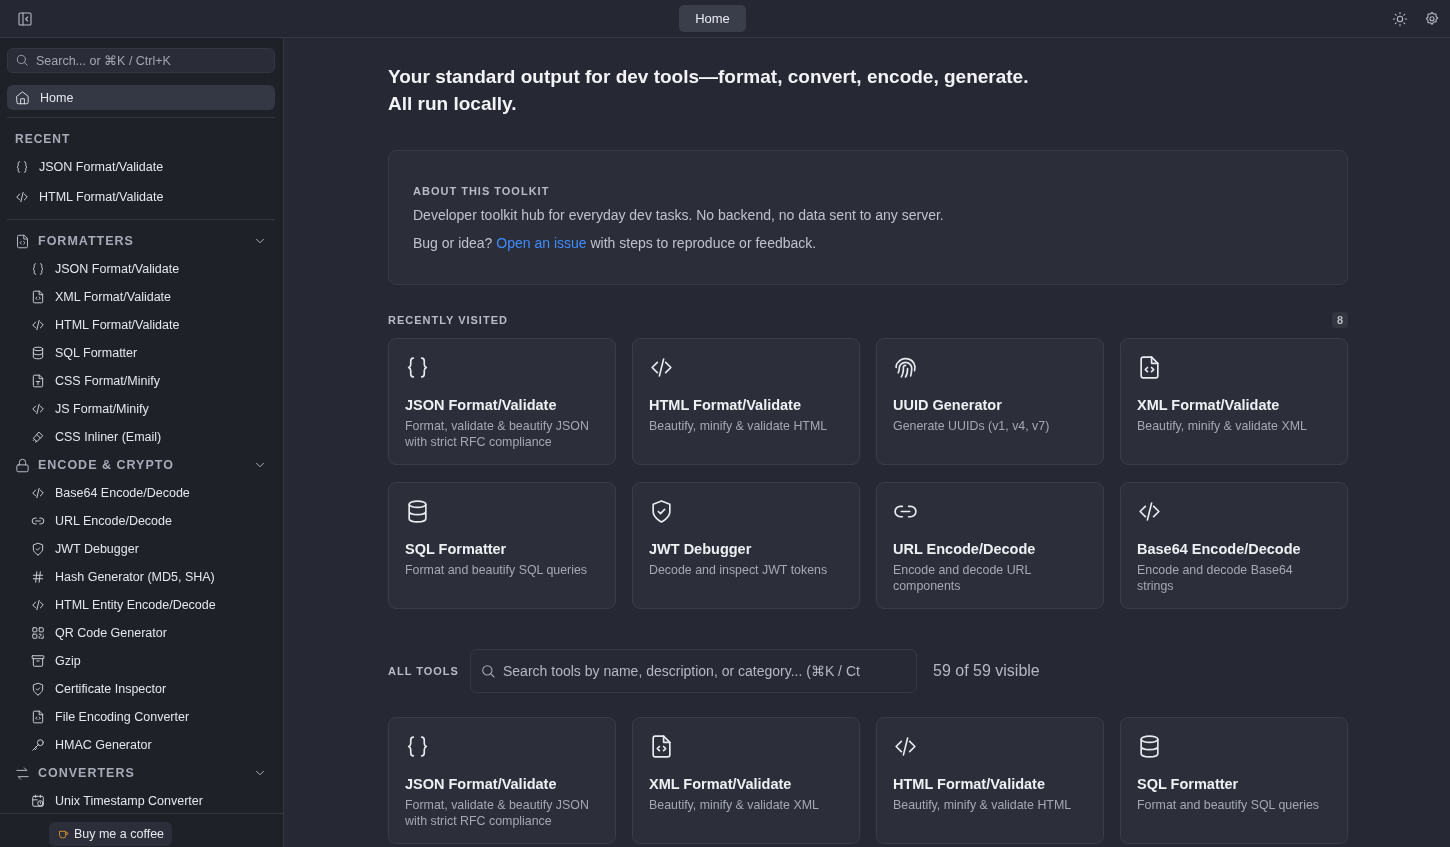 This screenshot has height=847, width=1450. I want to click on sidebar-item: SQL Formatter, so click(141, 353).